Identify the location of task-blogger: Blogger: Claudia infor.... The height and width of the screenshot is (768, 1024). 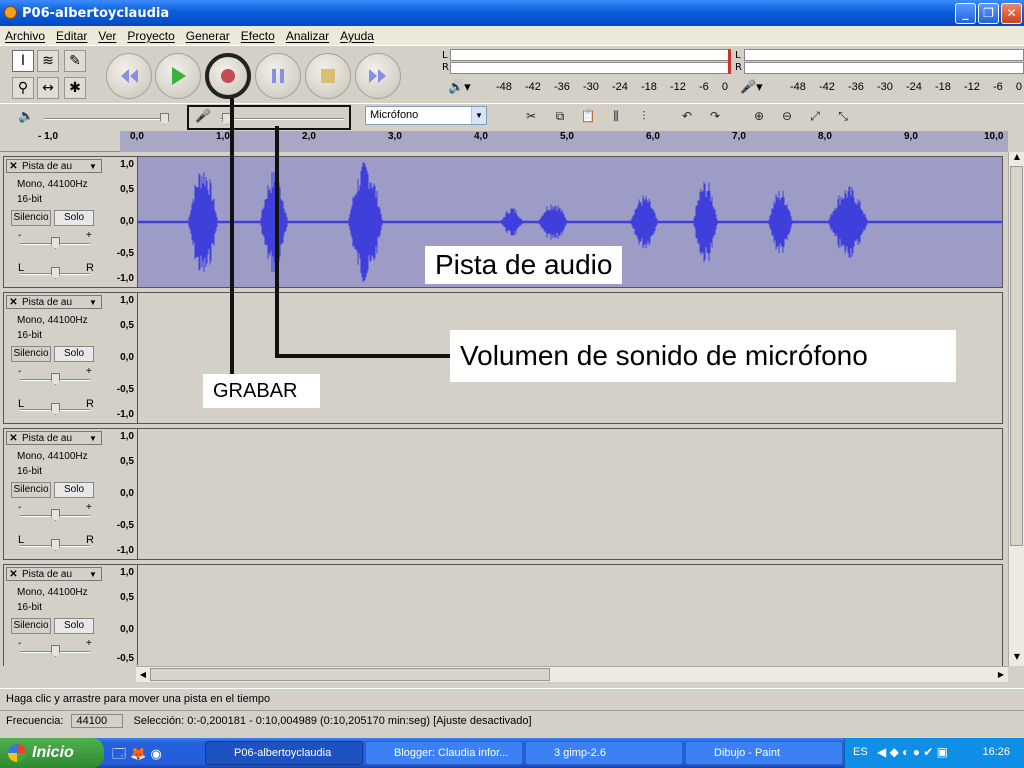
(444, 753).